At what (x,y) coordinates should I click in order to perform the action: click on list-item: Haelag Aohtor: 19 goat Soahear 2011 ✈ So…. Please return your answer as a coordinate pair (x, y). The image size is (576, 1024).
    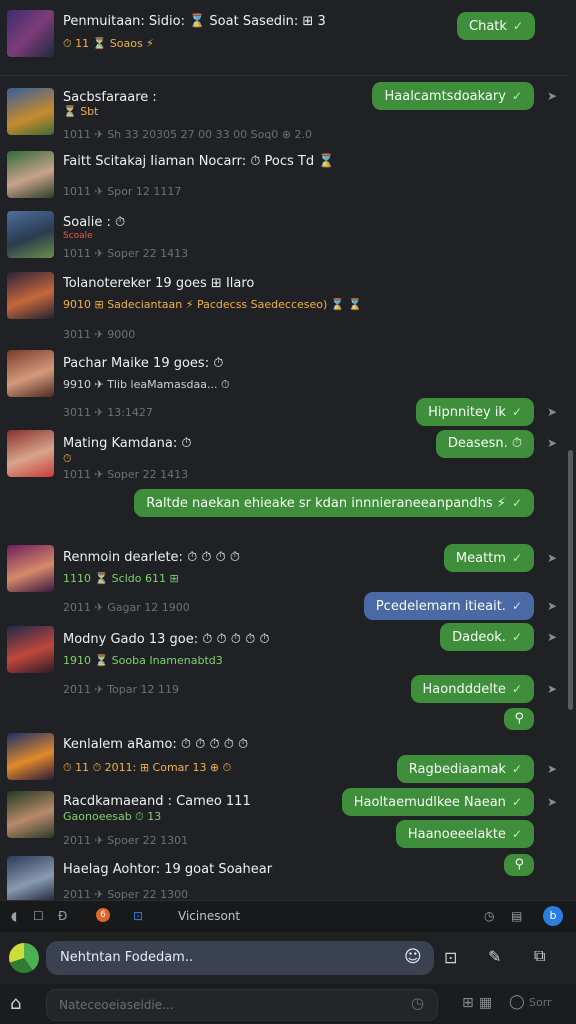
    Looking at the image, I should click on (284, 876).